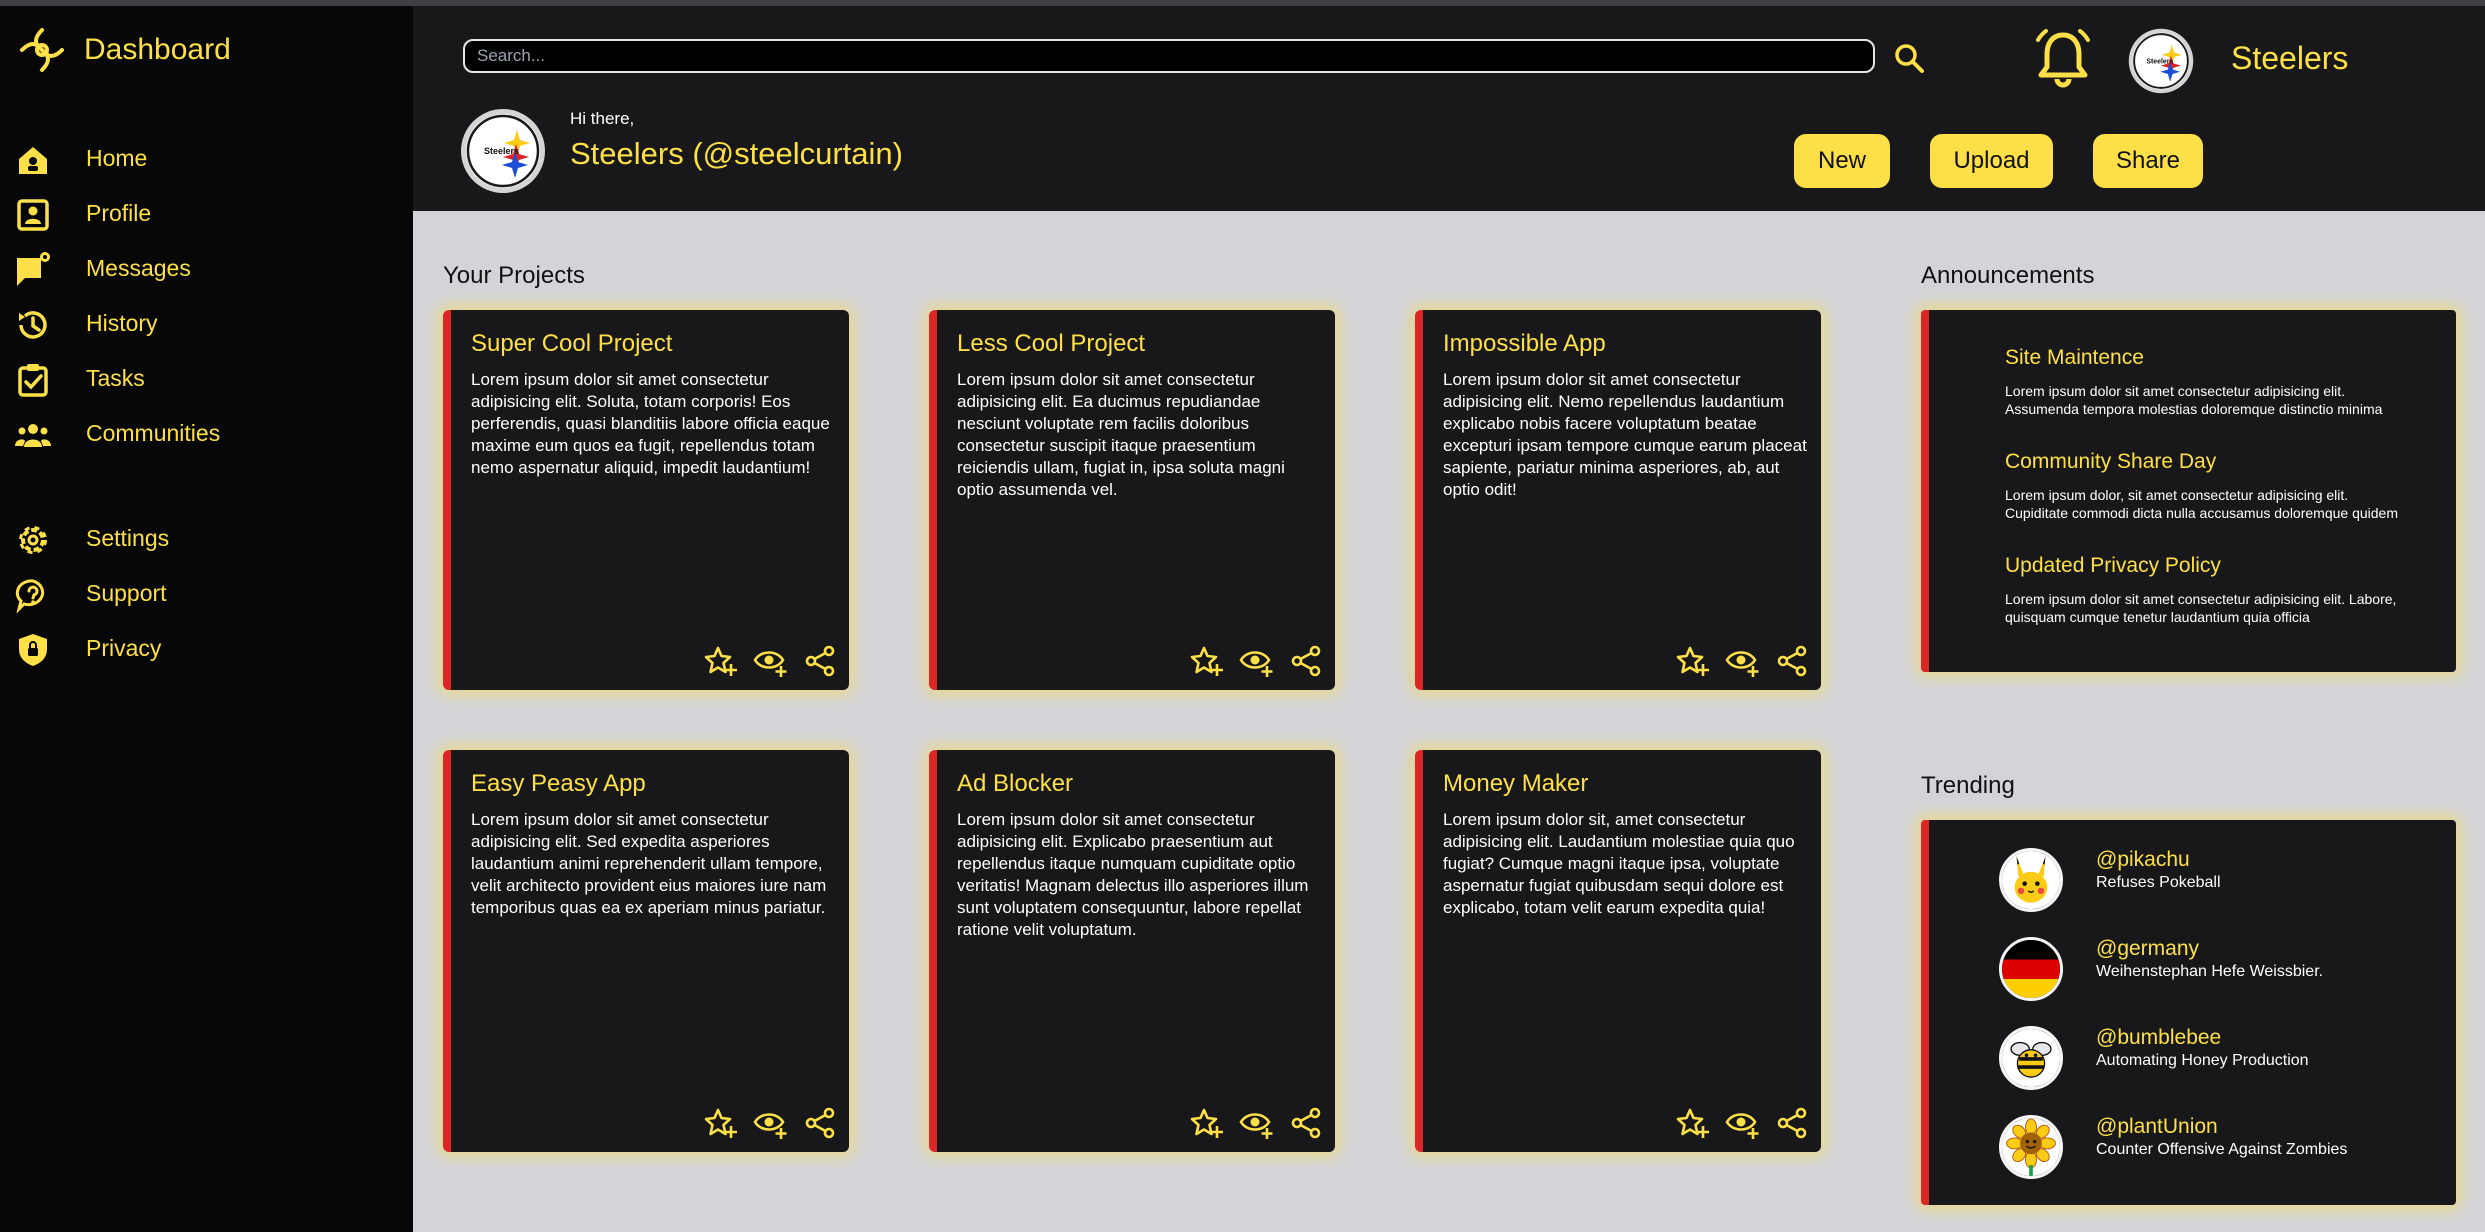 The image size is (2485, 1232). What do you see at coordinates (2074, 357) in the screenshot?
I see `announcement-title: Site Maintence` at bounding box center [2074, 357].